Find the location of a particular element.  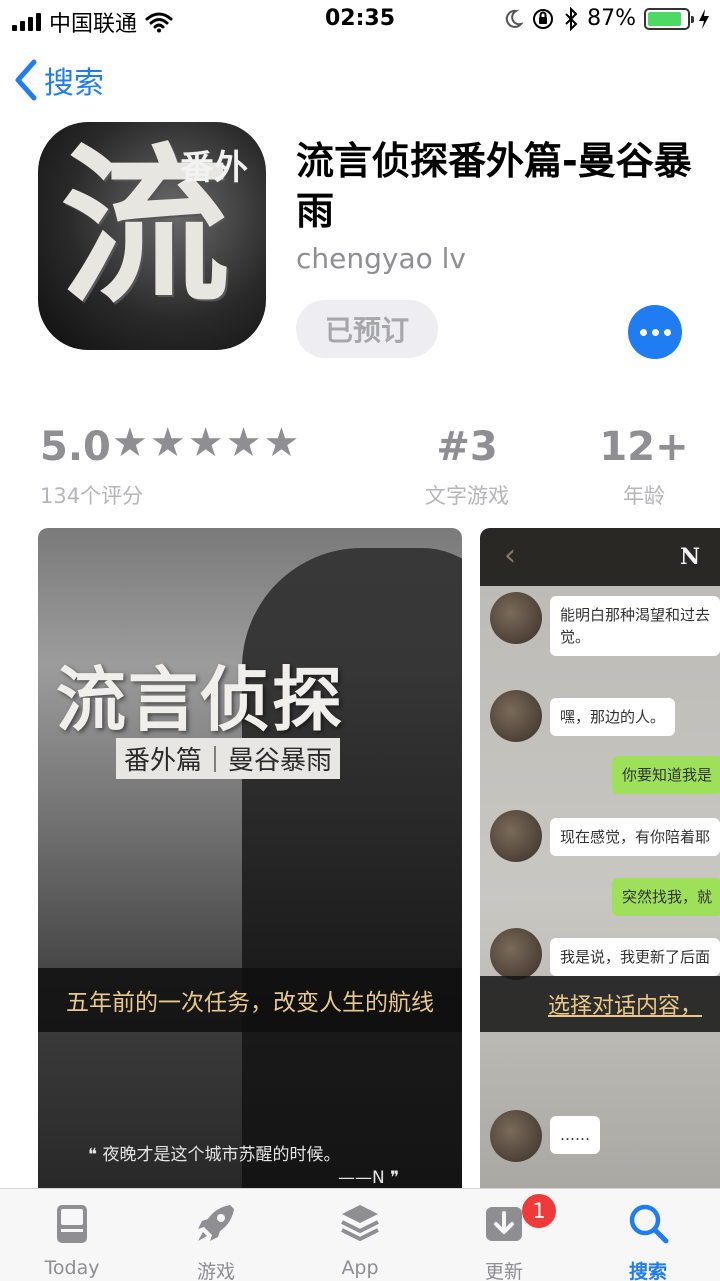

chat-bubble: 嘿，那边的人。 is located at coordinates (613, 717).